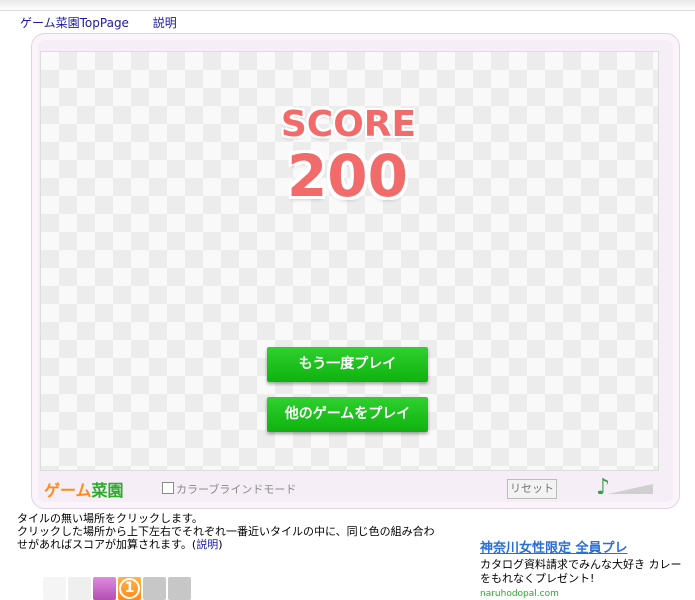 The height and width of the screenshot is (600, 695). I want to click on checkbox-icon, so click(168, 488).